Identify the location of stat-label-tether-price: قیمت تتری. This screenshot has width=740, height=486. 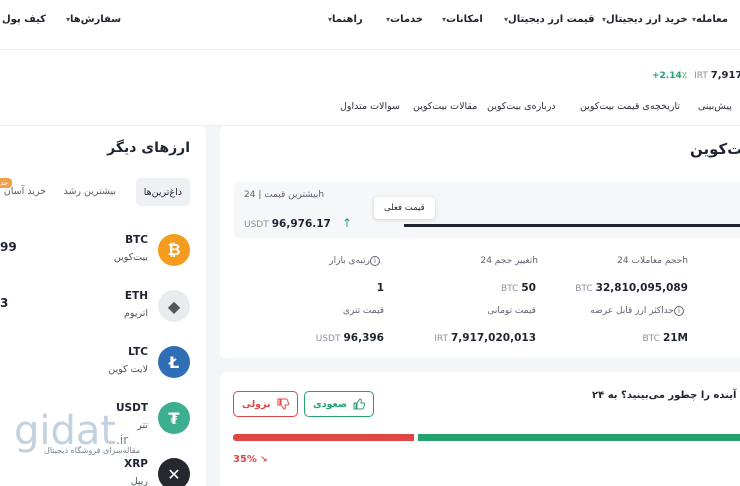
(363, 311).